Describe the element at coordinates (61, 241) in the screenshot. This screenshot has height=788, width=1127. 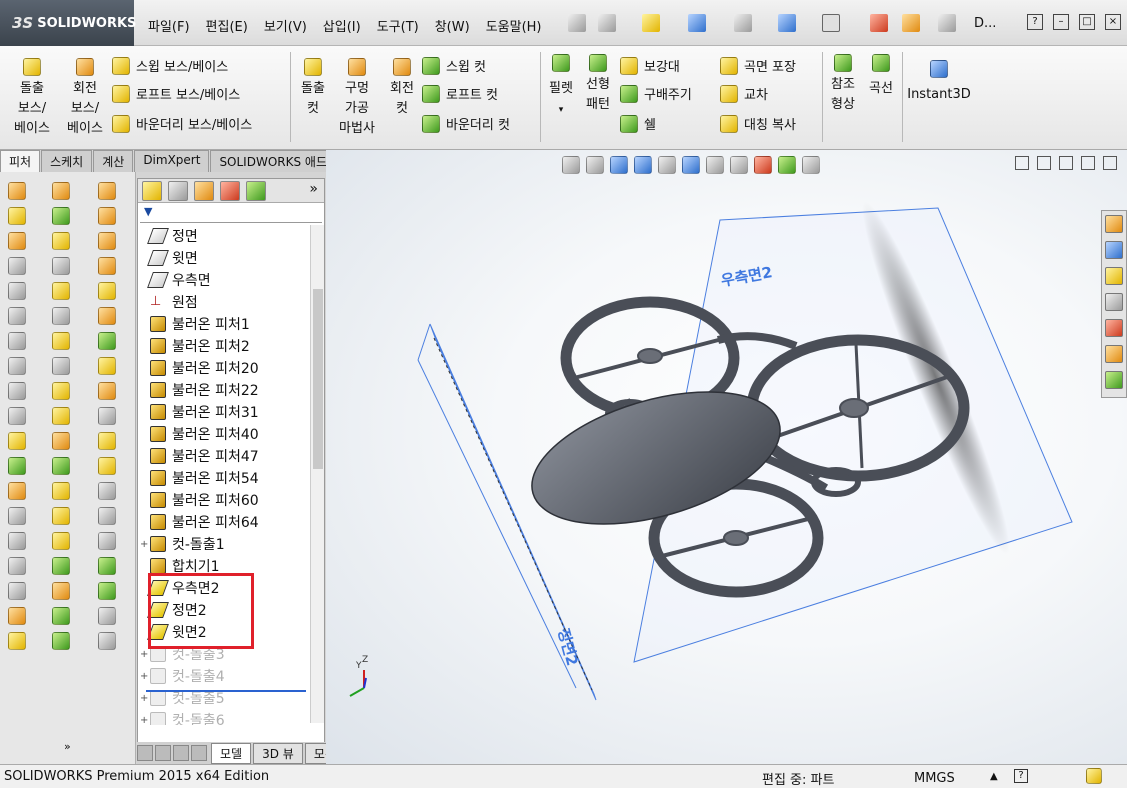
I see `circle-tool-icon` at that location.